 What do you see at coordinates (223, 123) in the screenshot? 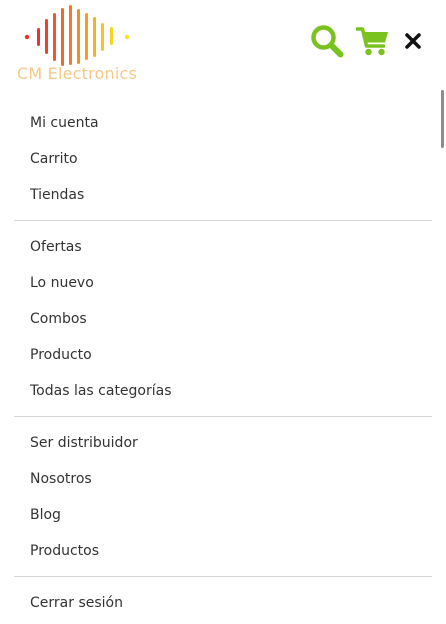
I see `menu-item-mi-cuenta: Mi cuenta` at bounding box center [223, 123].